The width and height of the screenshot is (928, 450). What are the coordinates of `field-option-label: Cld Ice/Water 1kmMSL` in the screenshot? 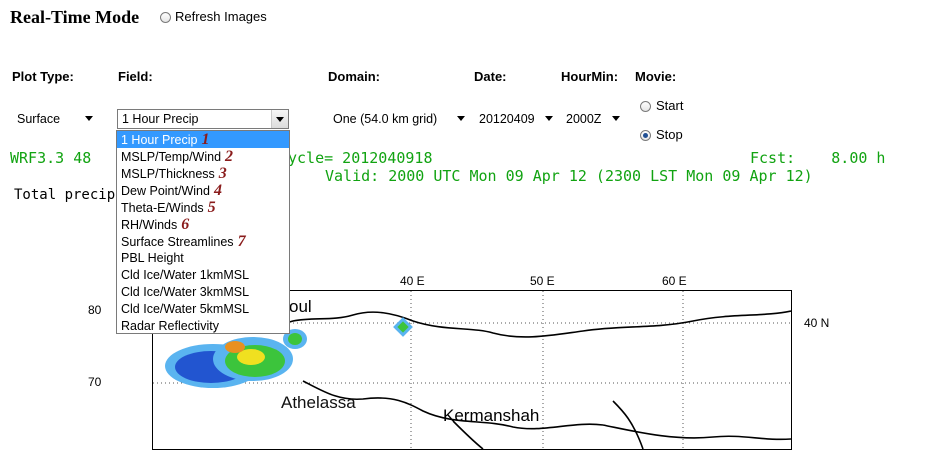 It's located at (185, 275).